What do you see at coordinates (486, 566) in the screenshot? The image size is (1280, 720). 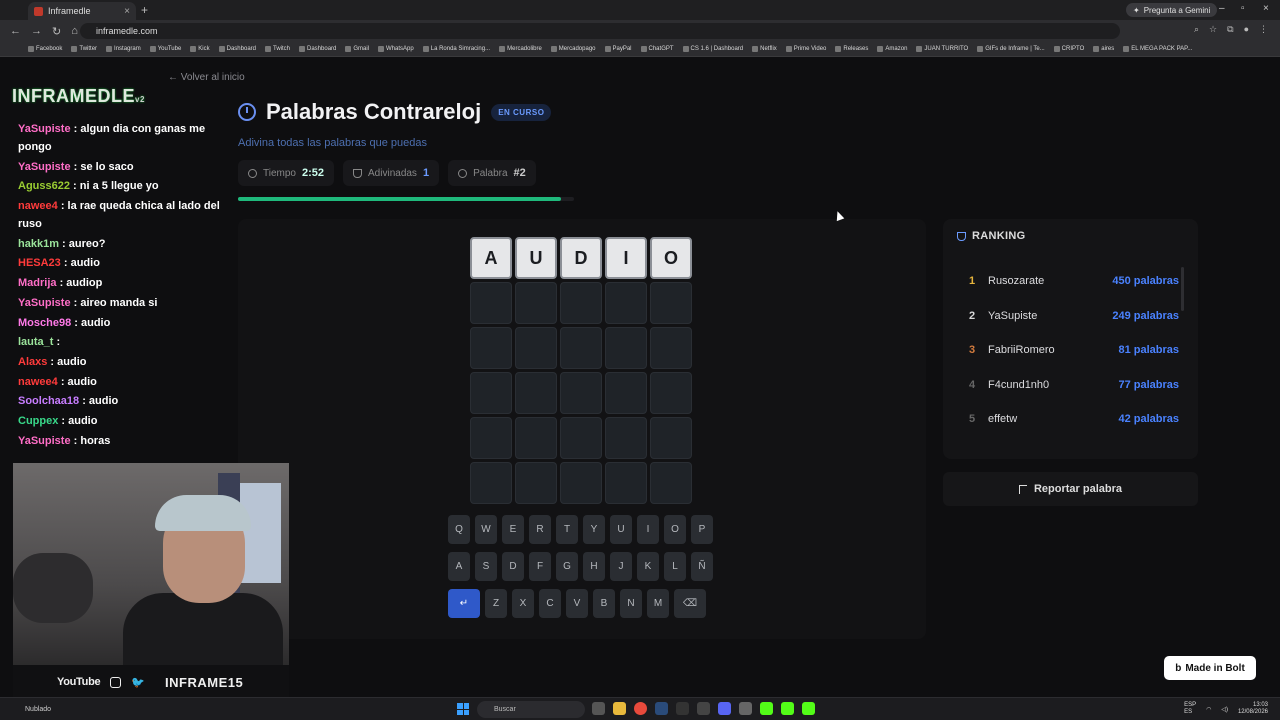 I see `key-s: S` at bounding box center [486, 566].